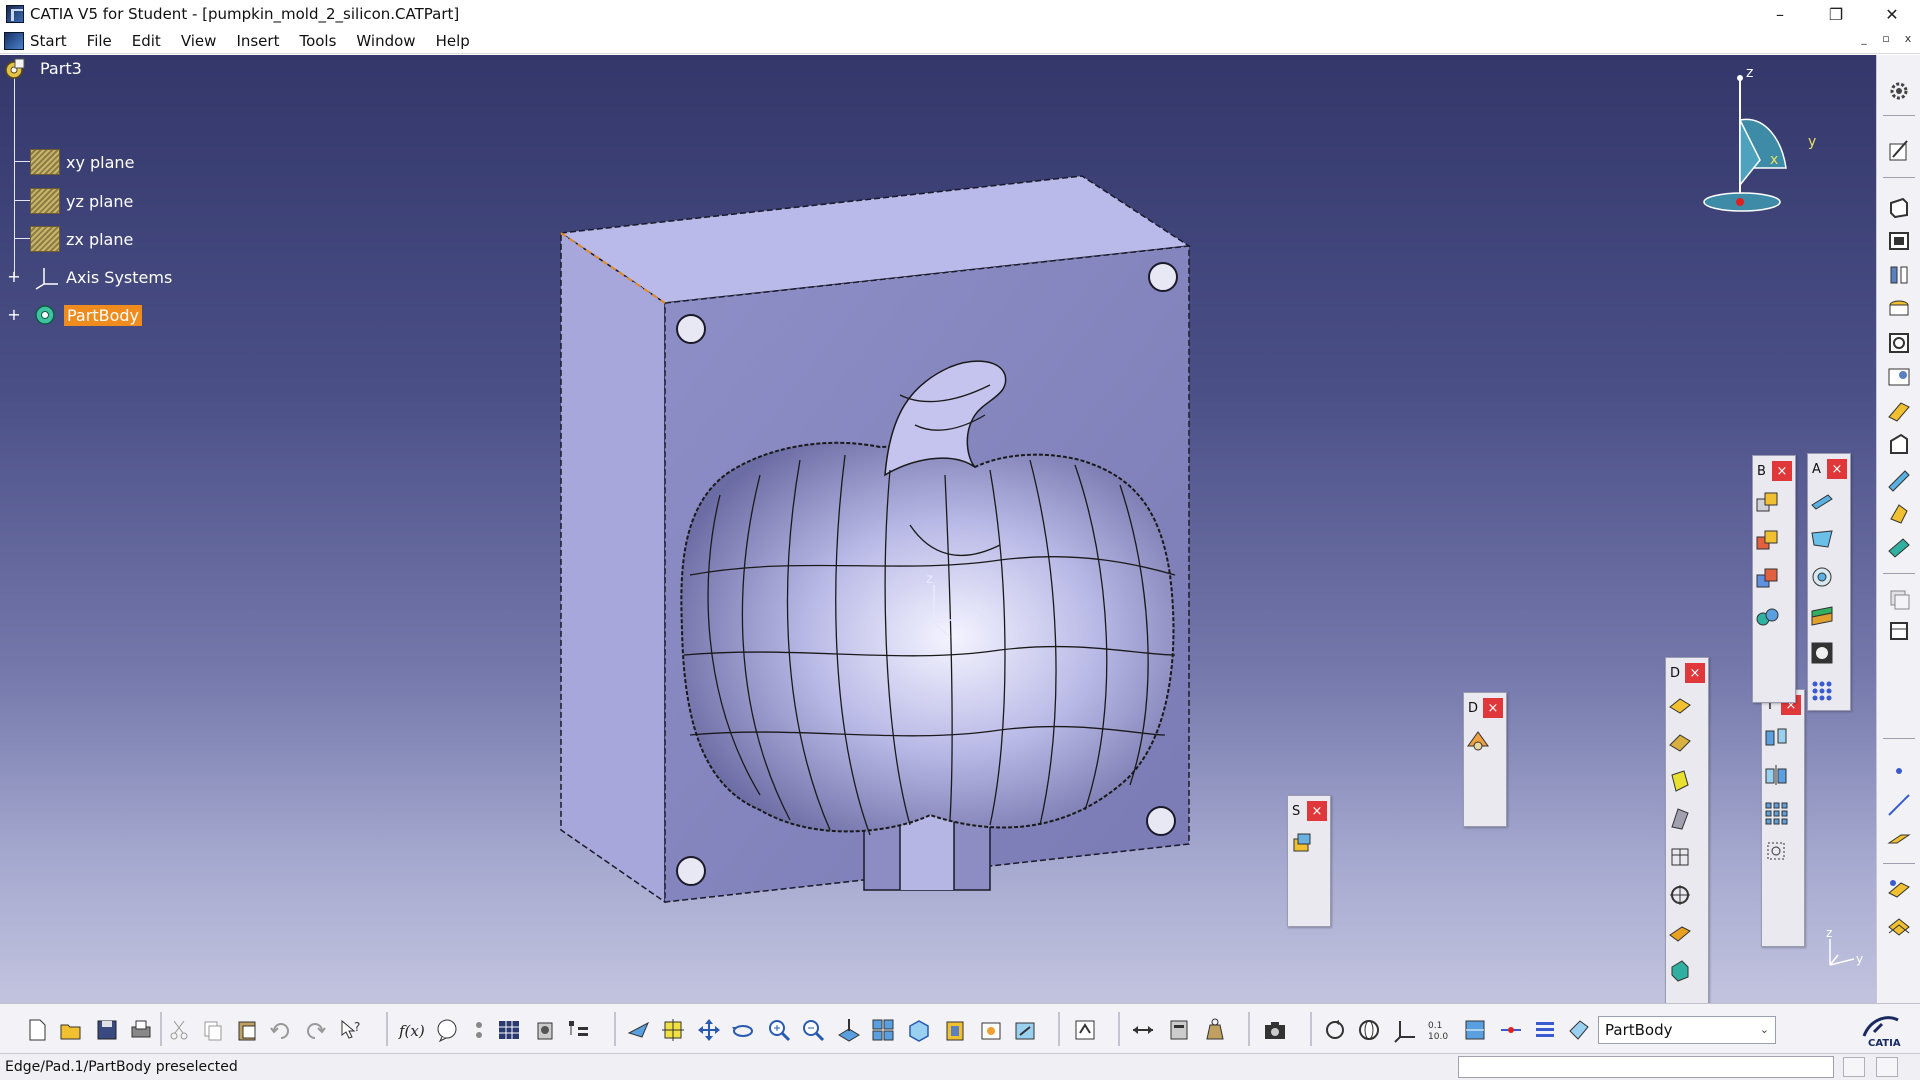  What do you see at coordinates (1680, 743) in the screenshot?
I see `chamfer-icon` at bounding box center [1680, 743].